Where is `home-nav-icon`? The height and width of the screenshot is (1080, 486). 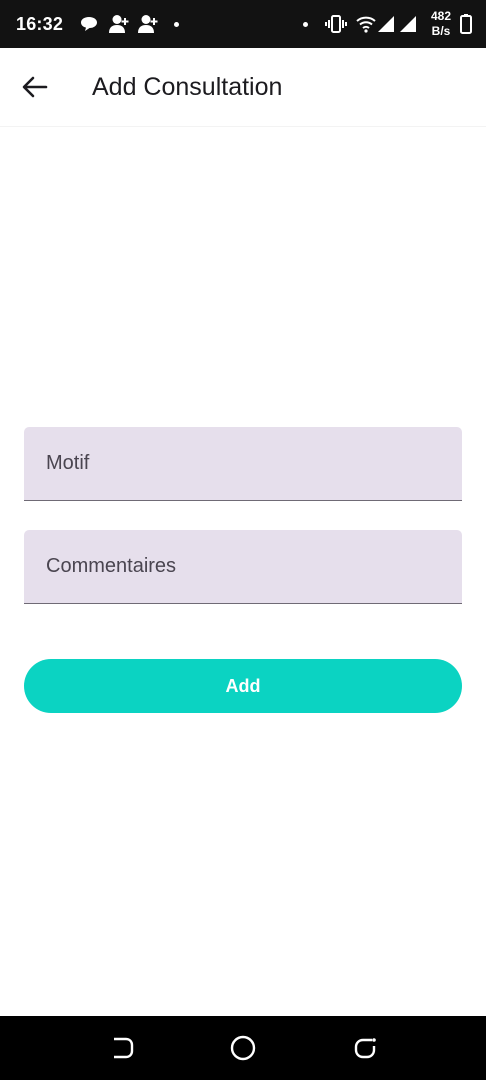 home-nav-icon is located at coordinates (243, 1048).